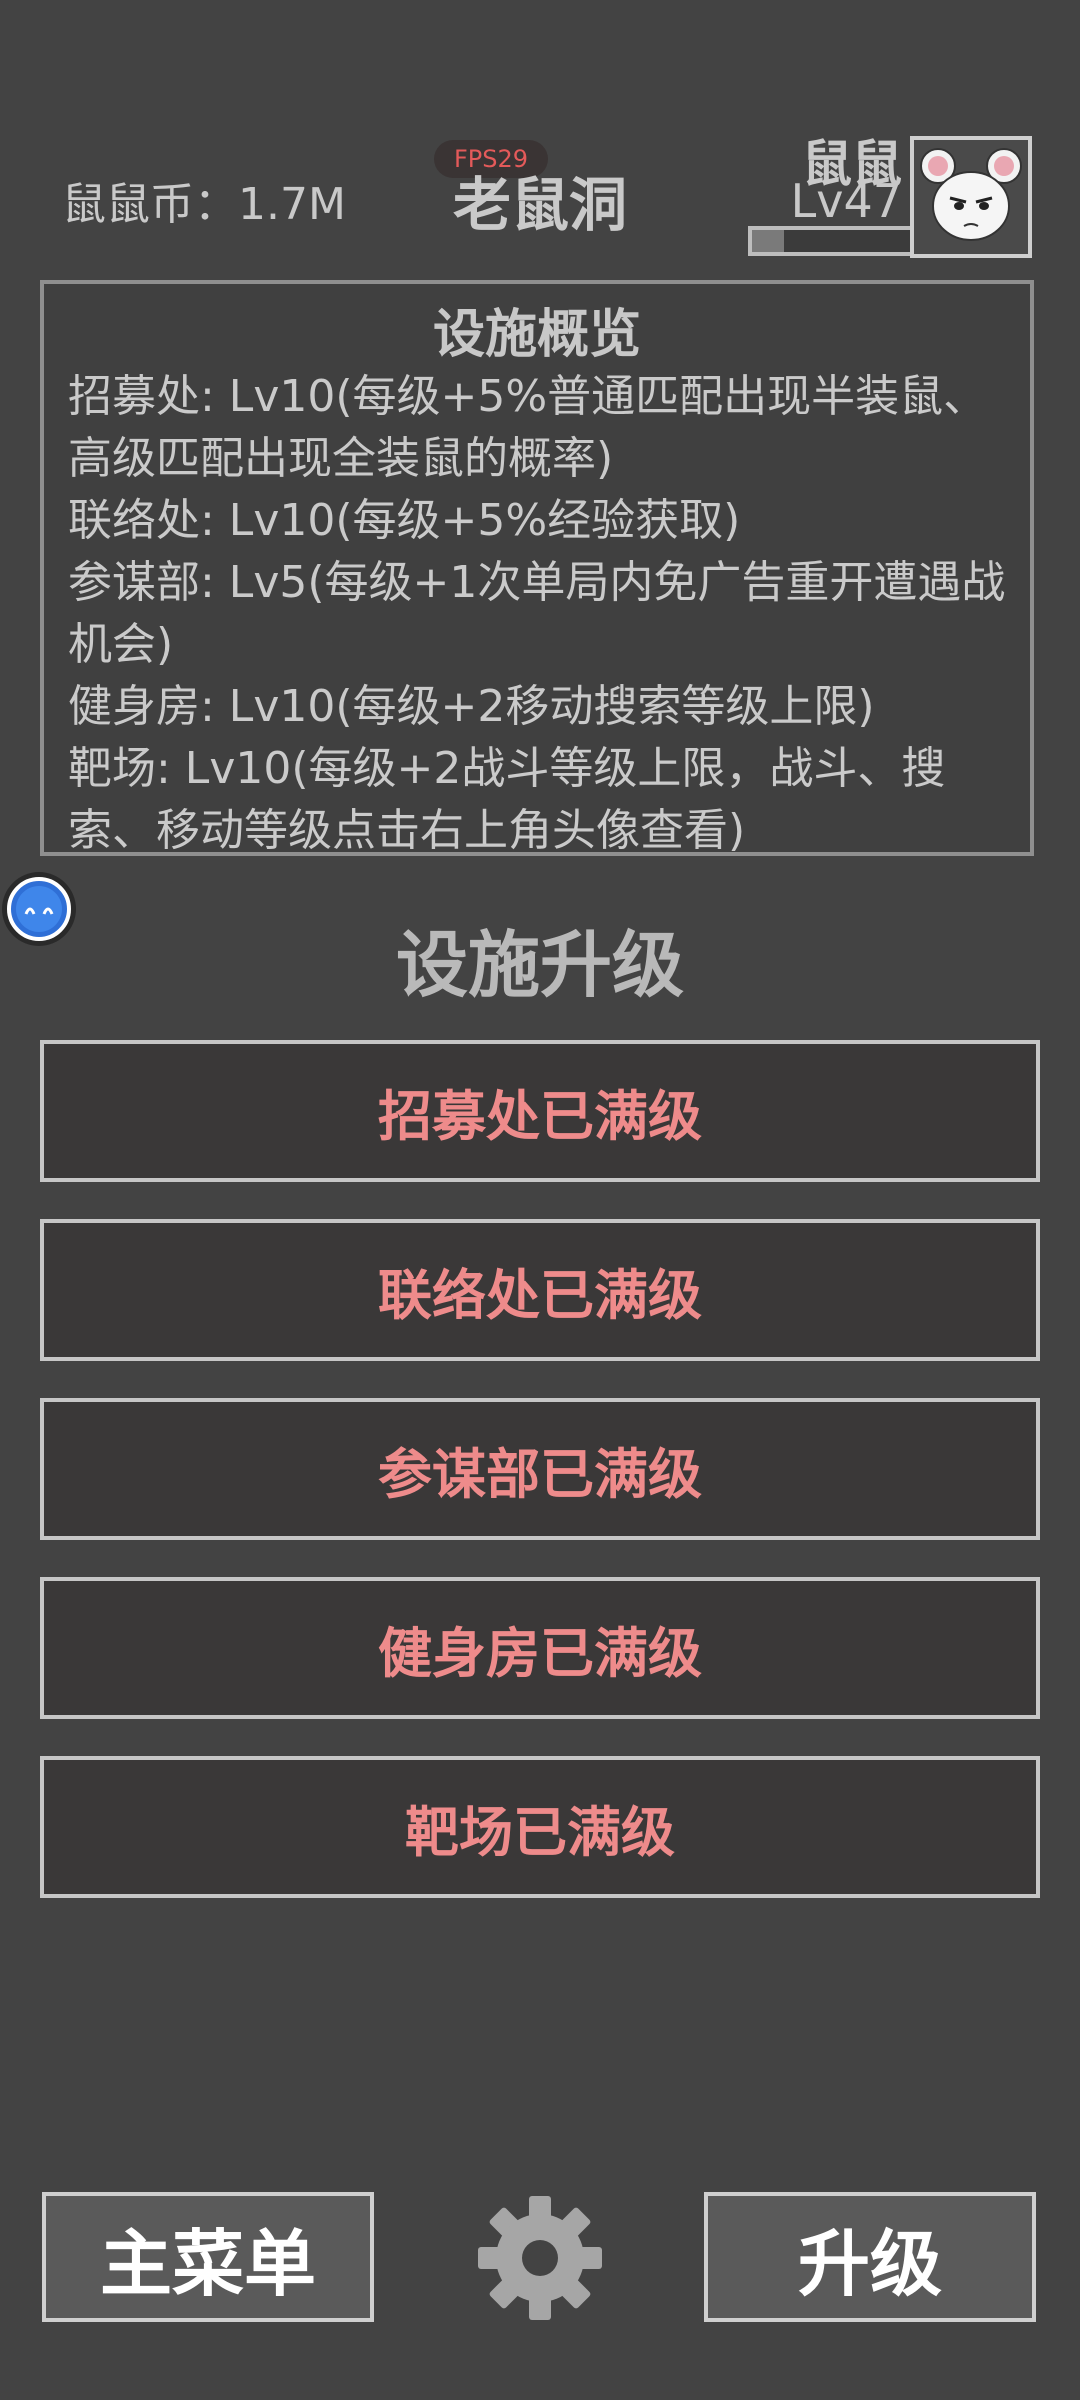 The height and width of the screenshot is (2400, 1080). What do you see at coordinates (870, 2257) in the screenshot?
I see `upgrade-button: 升级` at bounding box center [870, 2257].